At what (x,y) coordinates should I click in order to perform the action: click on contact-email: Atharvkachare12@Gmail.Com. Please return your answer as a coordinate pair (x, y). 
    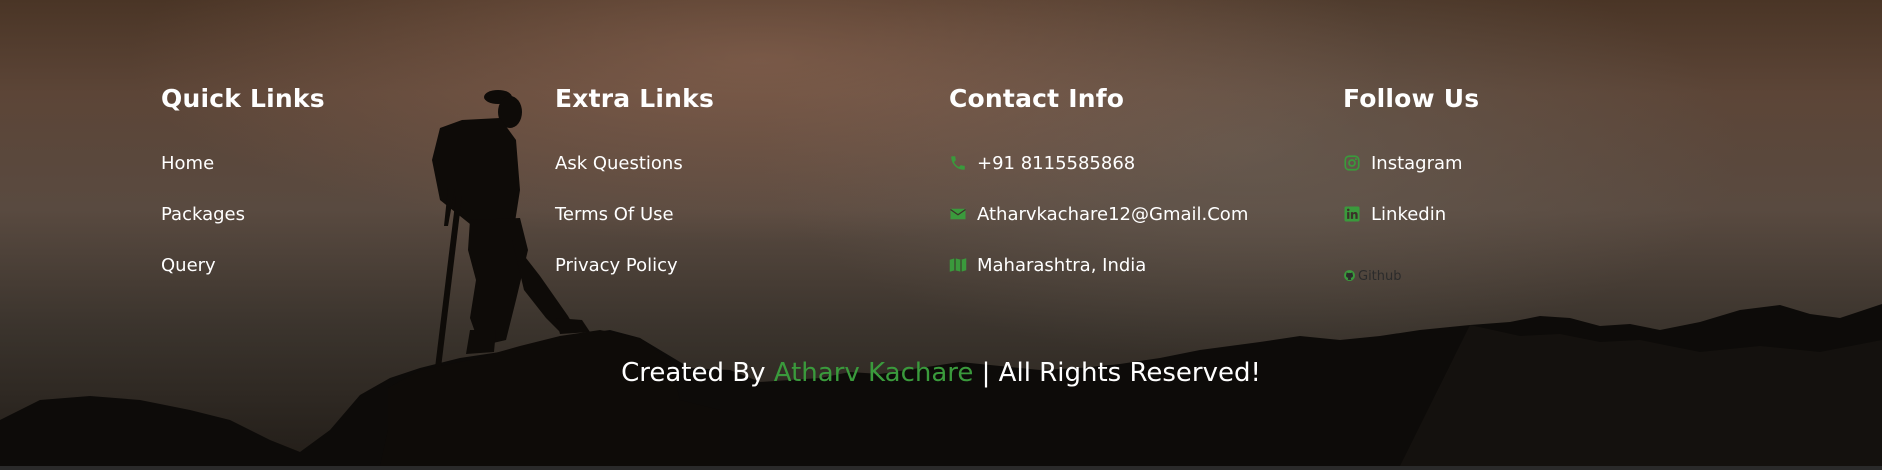
    Looking at the image, I should click on (1098, 215).